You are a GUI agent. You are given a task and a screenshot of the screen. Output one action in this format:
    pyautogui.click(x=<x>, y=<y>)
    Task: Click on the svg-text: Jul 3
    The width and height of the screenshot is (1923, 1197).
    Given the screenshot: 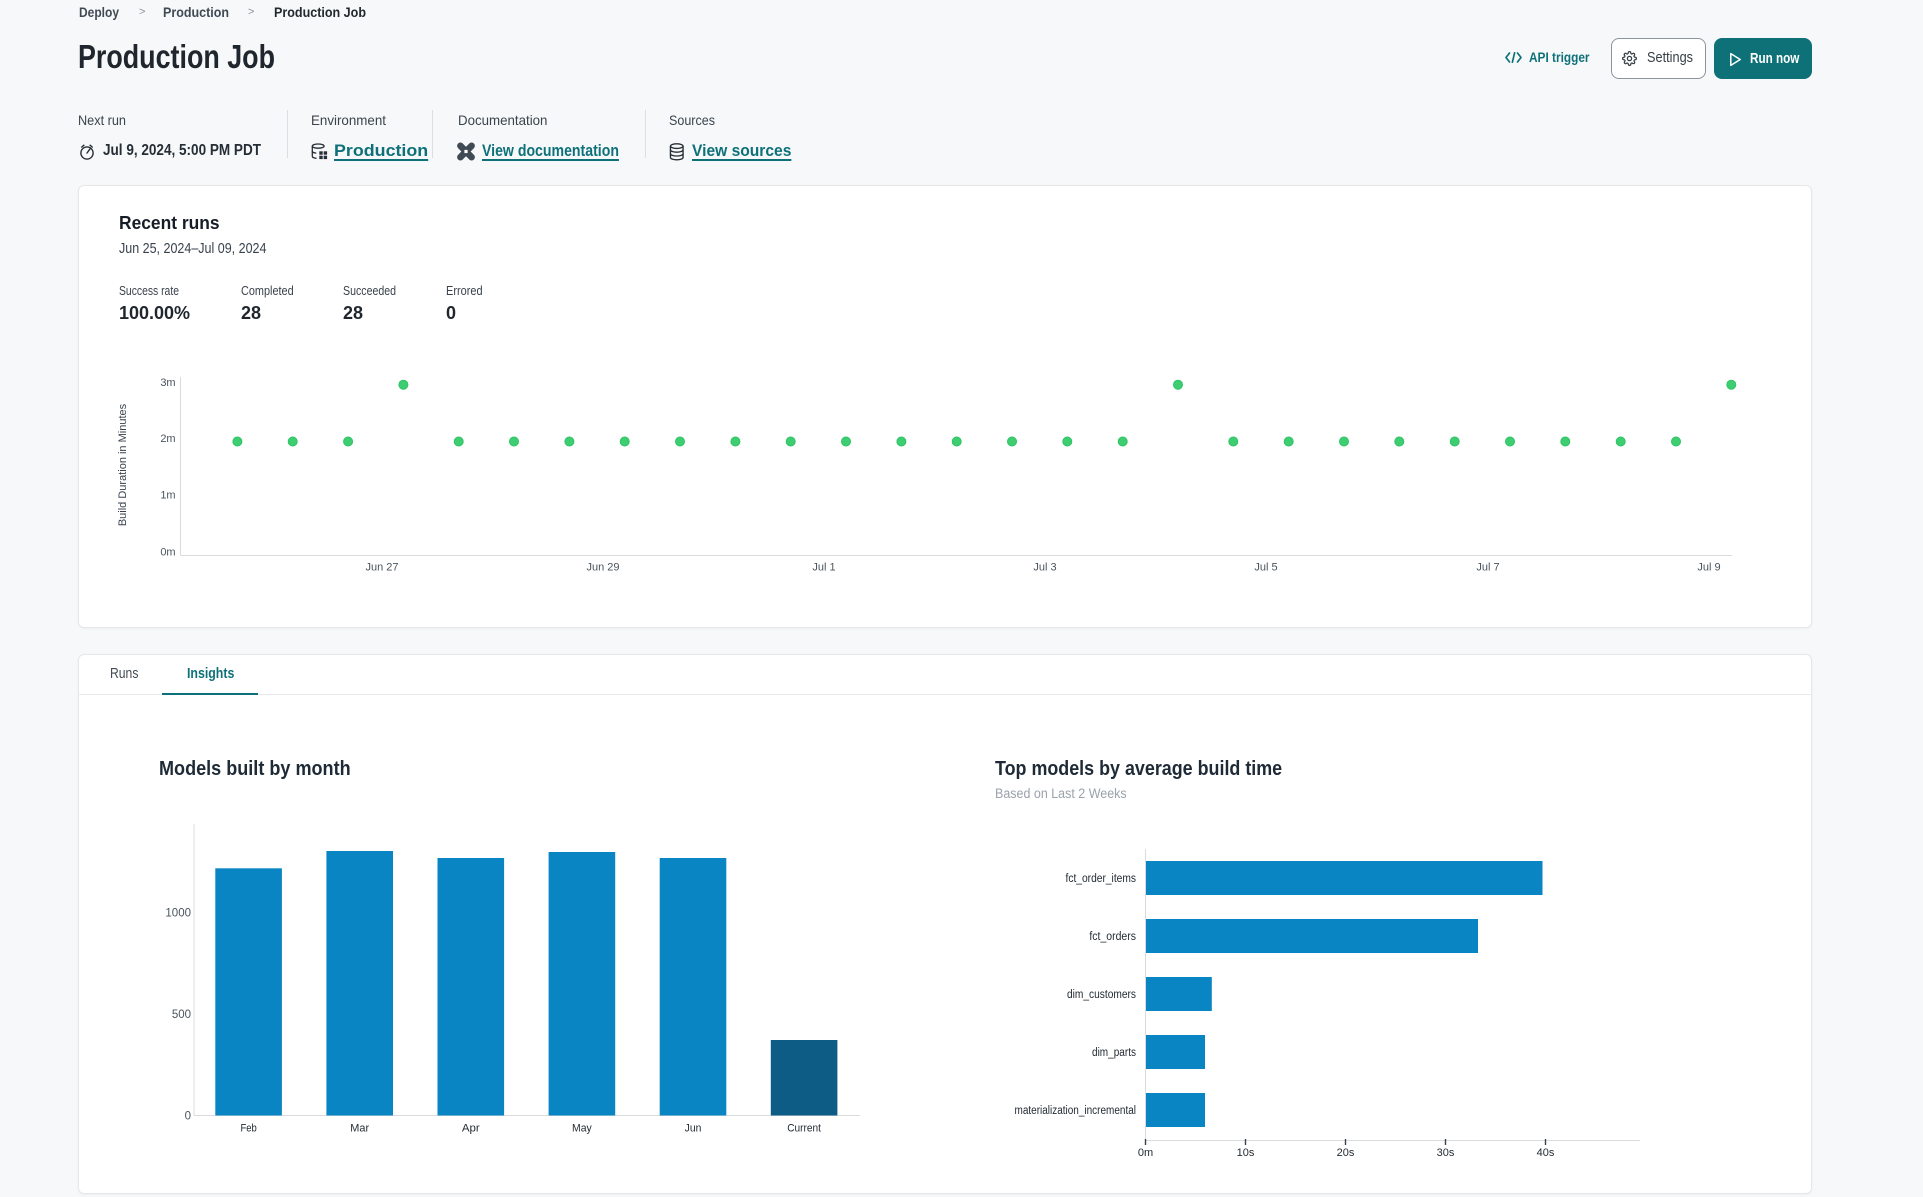 What is the action you would take?
    pyautogui.click(x=1044, y=568)
    